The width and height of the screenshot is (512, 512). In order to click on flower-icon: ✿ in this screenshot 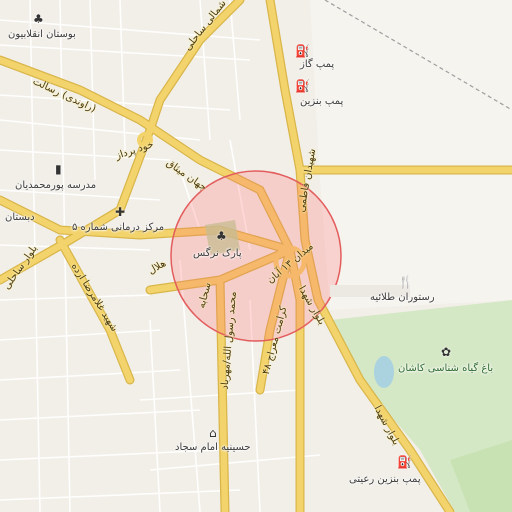, I will do `click(446, 352)`.